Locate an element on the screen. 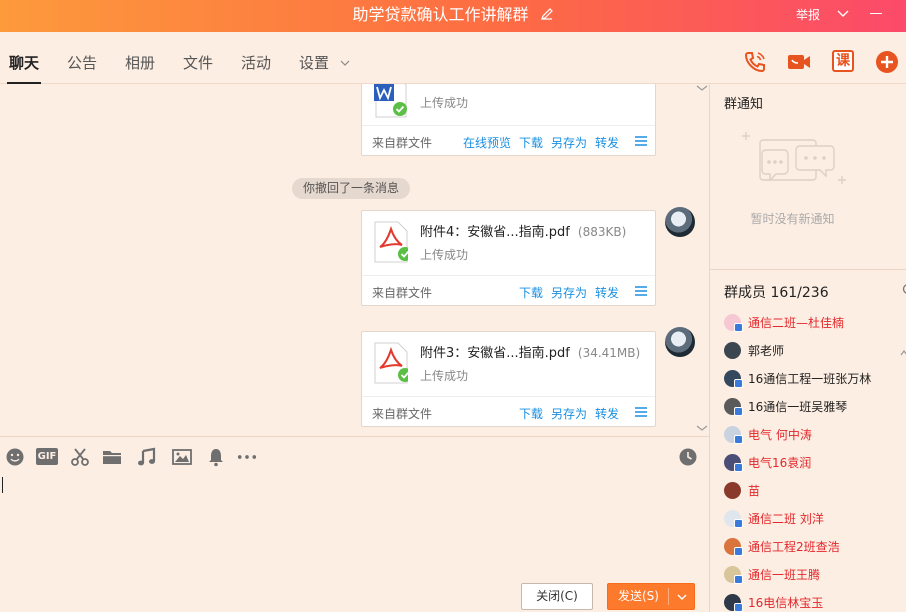 Image resolution: width=906 pixels, height=612 pixels. card-footer: 来自群文件 在线预览 下载 另存为 转发 is located at coordinates (508, 140).